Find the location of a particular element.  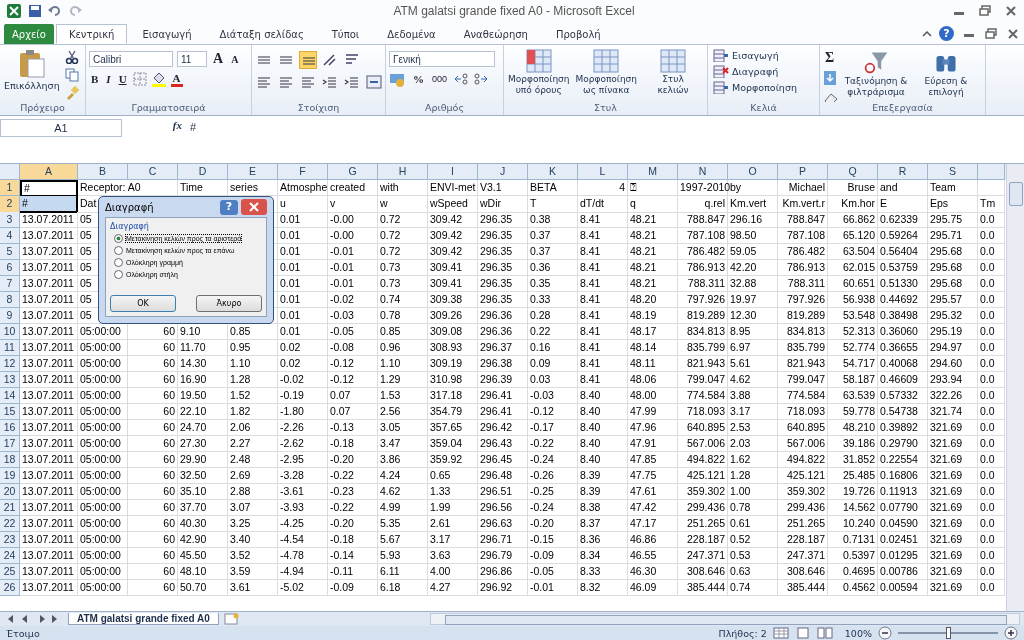

row-header: 26 is located at coordinates (10, 588).